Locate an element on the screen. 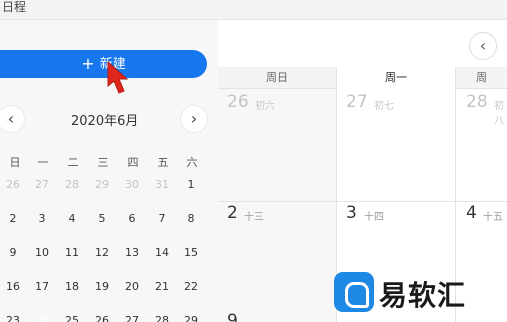 Image resolution: width=507 pixels, height=322 pixels. title-bar: 日程 is located at coordinates (253, 10).